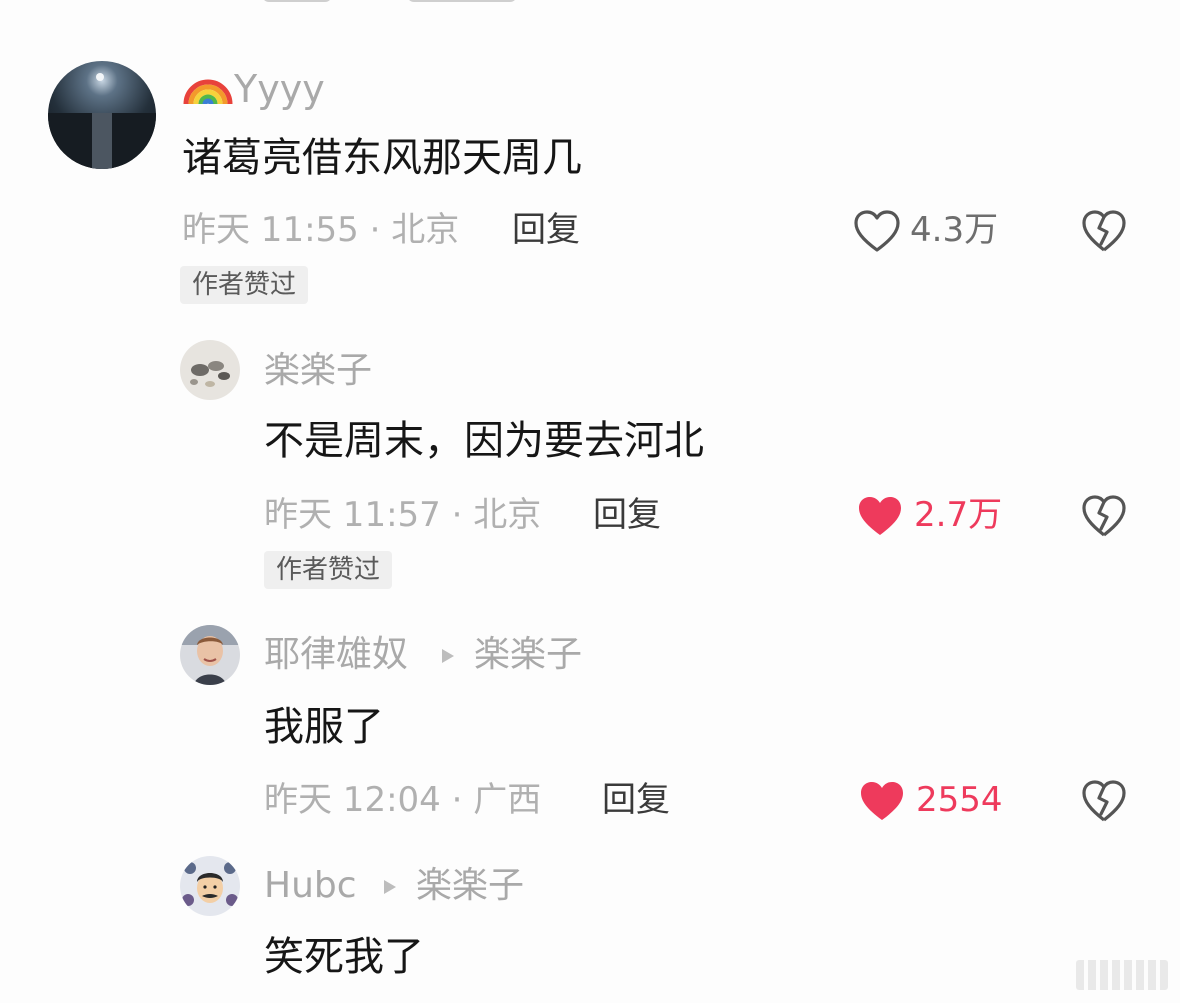  I want to click on reply-header: 耶律雄奴, so click(336, 655).